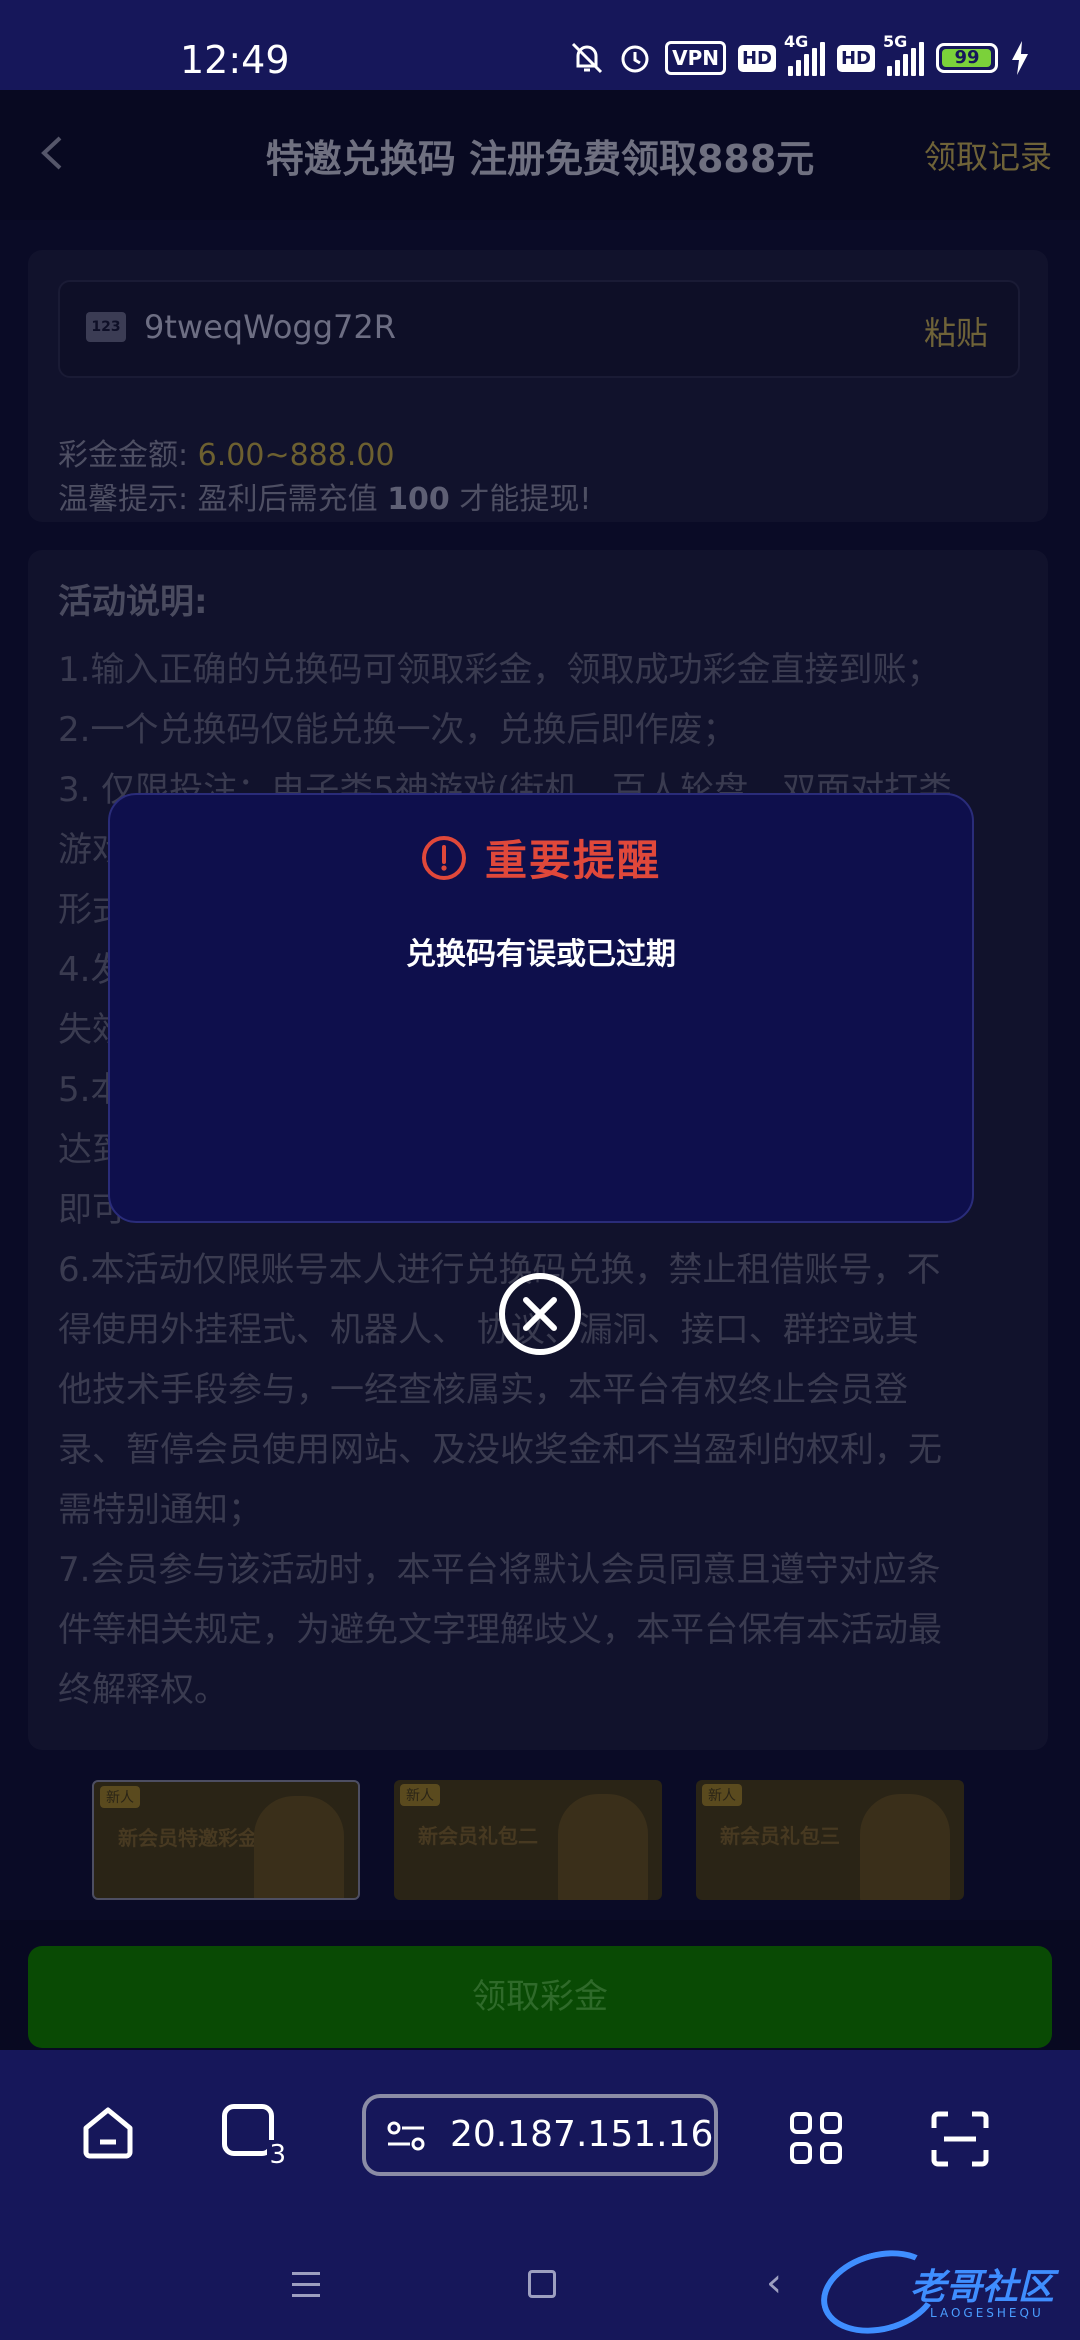 This screenshot has width=1080, height=2340. What do you see at coordinates (540, 45) in the screenshot?
I see `status-bar: 12:49 VPN HD 4G HD 5G 99` at bounding box center [540, 45].